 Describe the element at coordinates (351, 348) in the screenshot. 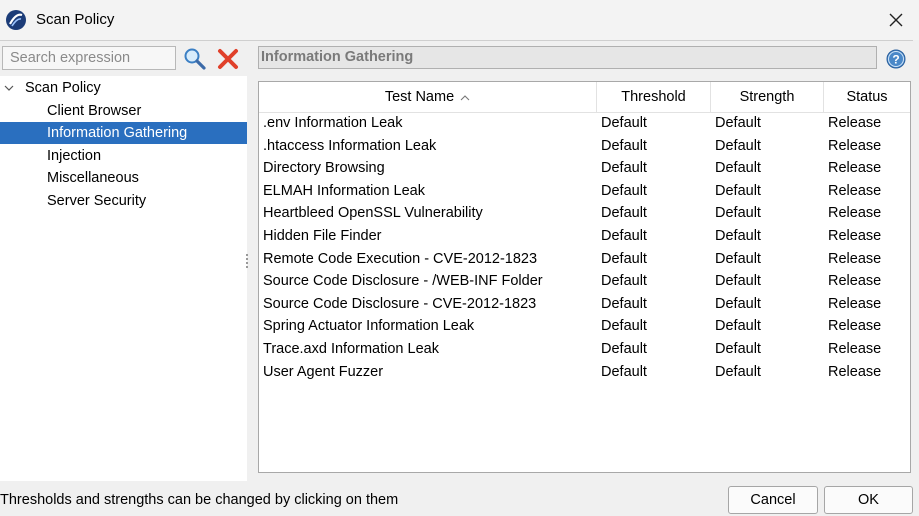

I see `cell-test-name: Trace.axd Information Leak` at that location.